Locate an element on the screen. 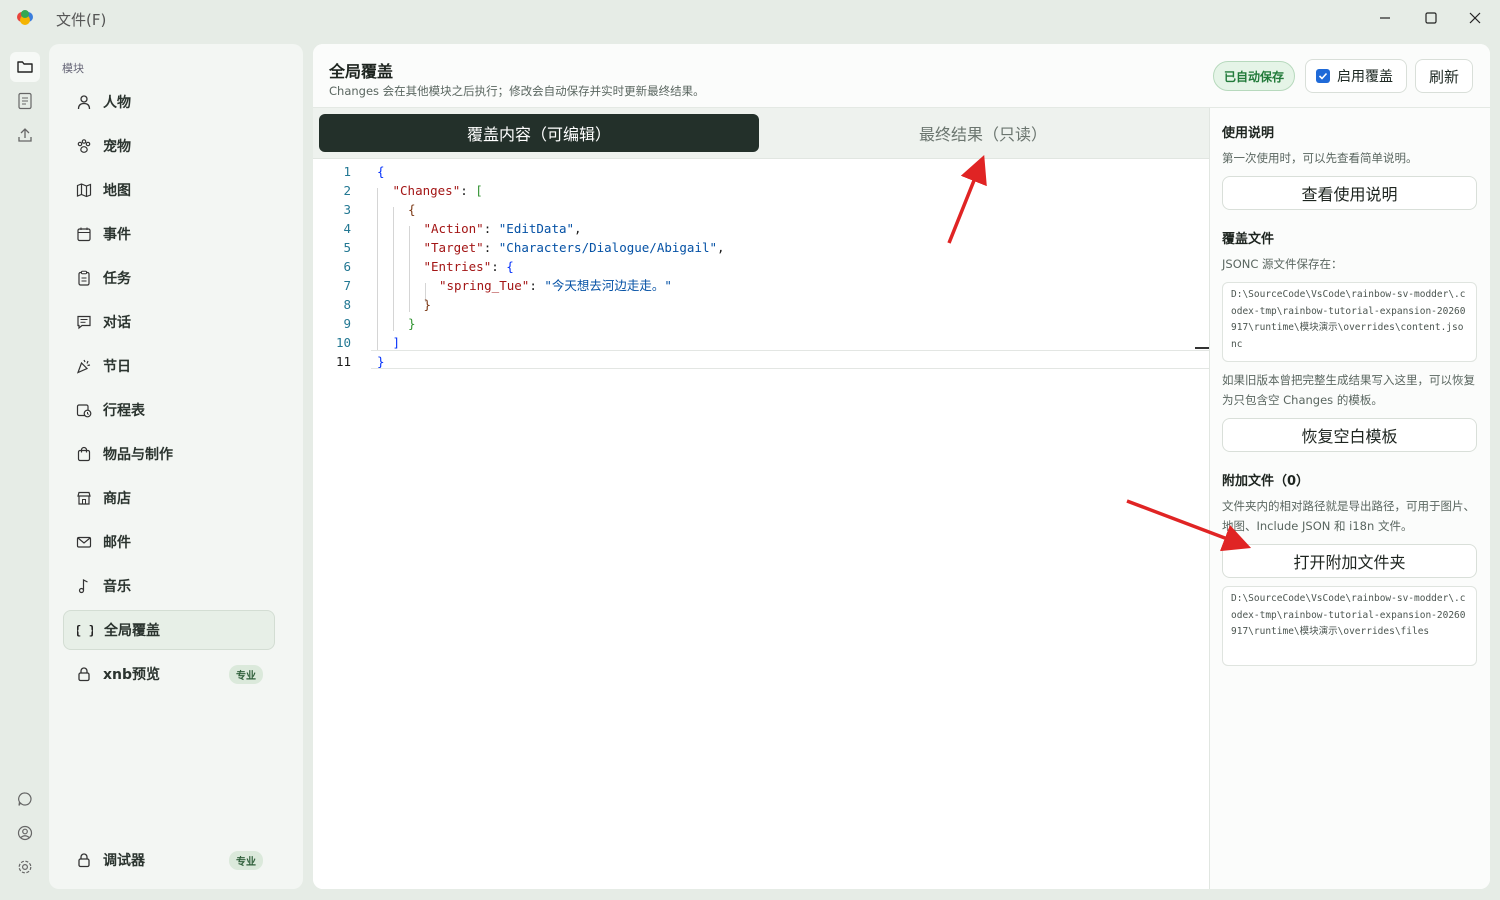 The width and height of the screenshot is (1500, 900). sidebar-item-label: 调试器 is located at coordinates (124, 861).